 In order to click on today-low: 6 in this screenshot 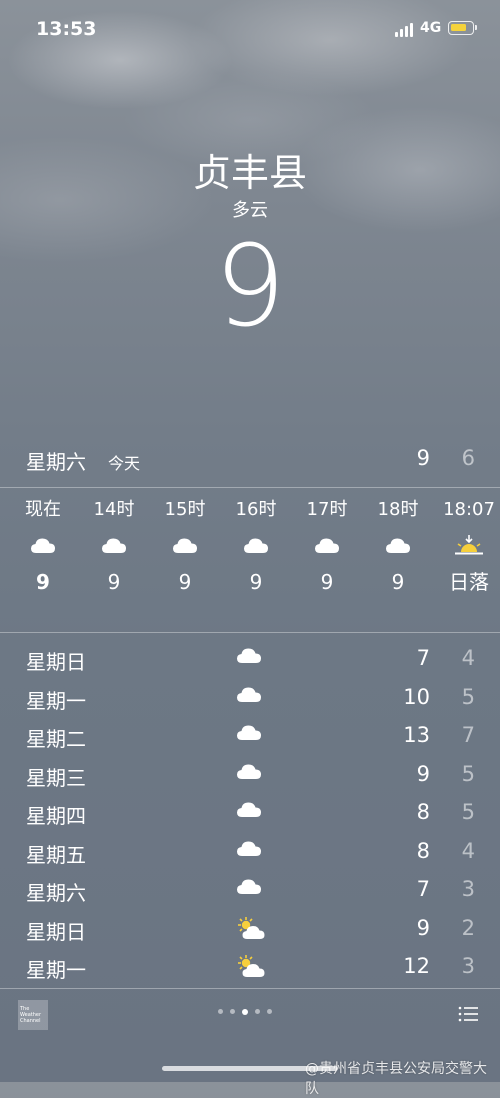, I will do `click(468, 458)`.